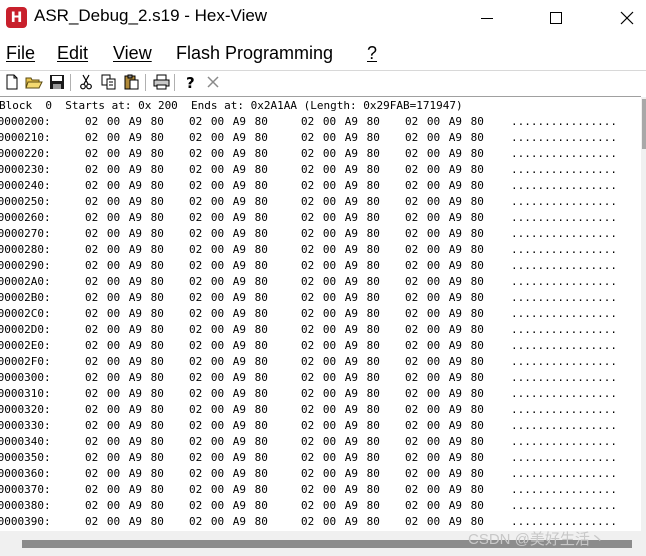 This screenshot has width=646, height=556. Describe the element at coordinates (132, 53) in the screenshot. I see `menu-view: View` at that location.